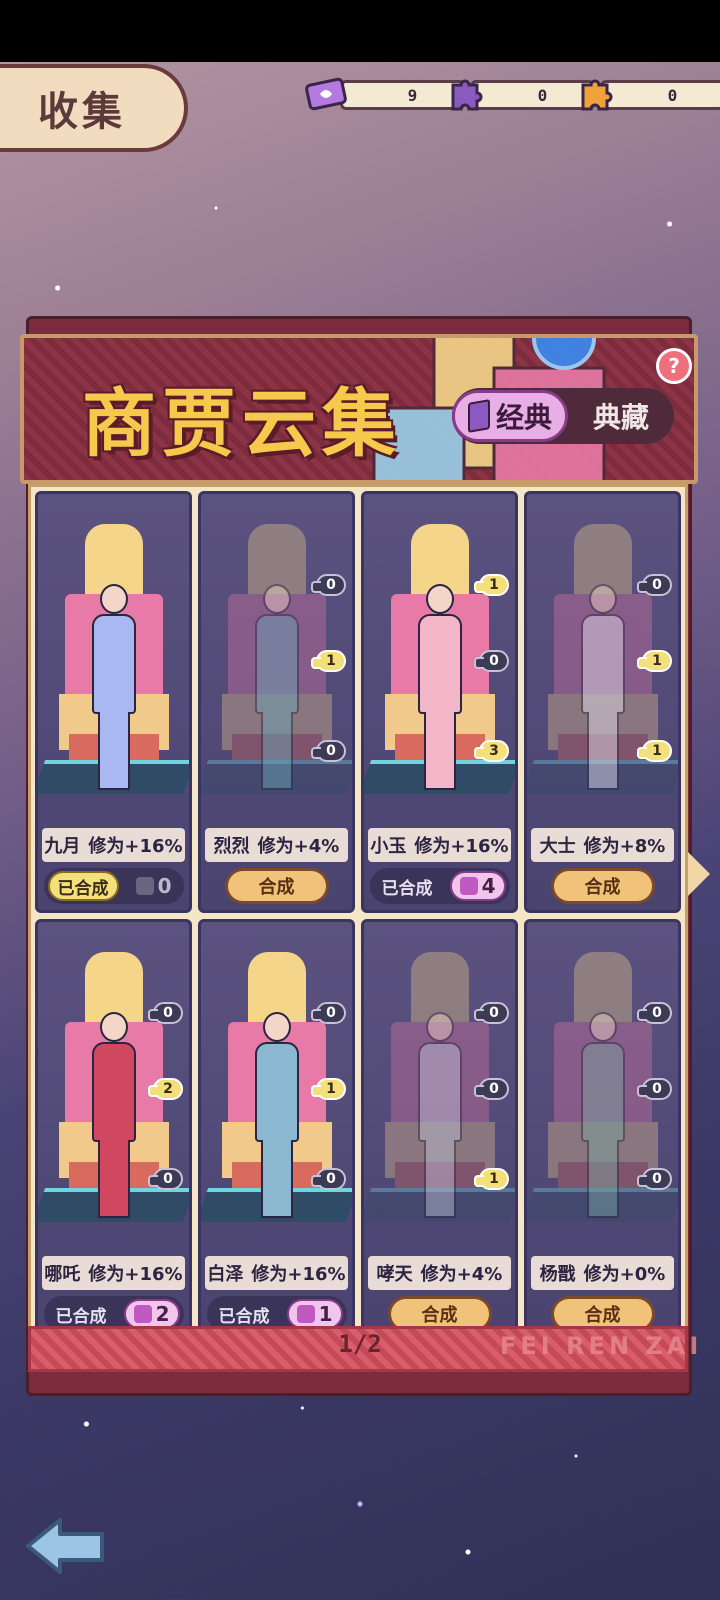 The height and width of the screenshot is (1600, 720). I want to click on character-bonus: 修为+4%, so click(298, 846).